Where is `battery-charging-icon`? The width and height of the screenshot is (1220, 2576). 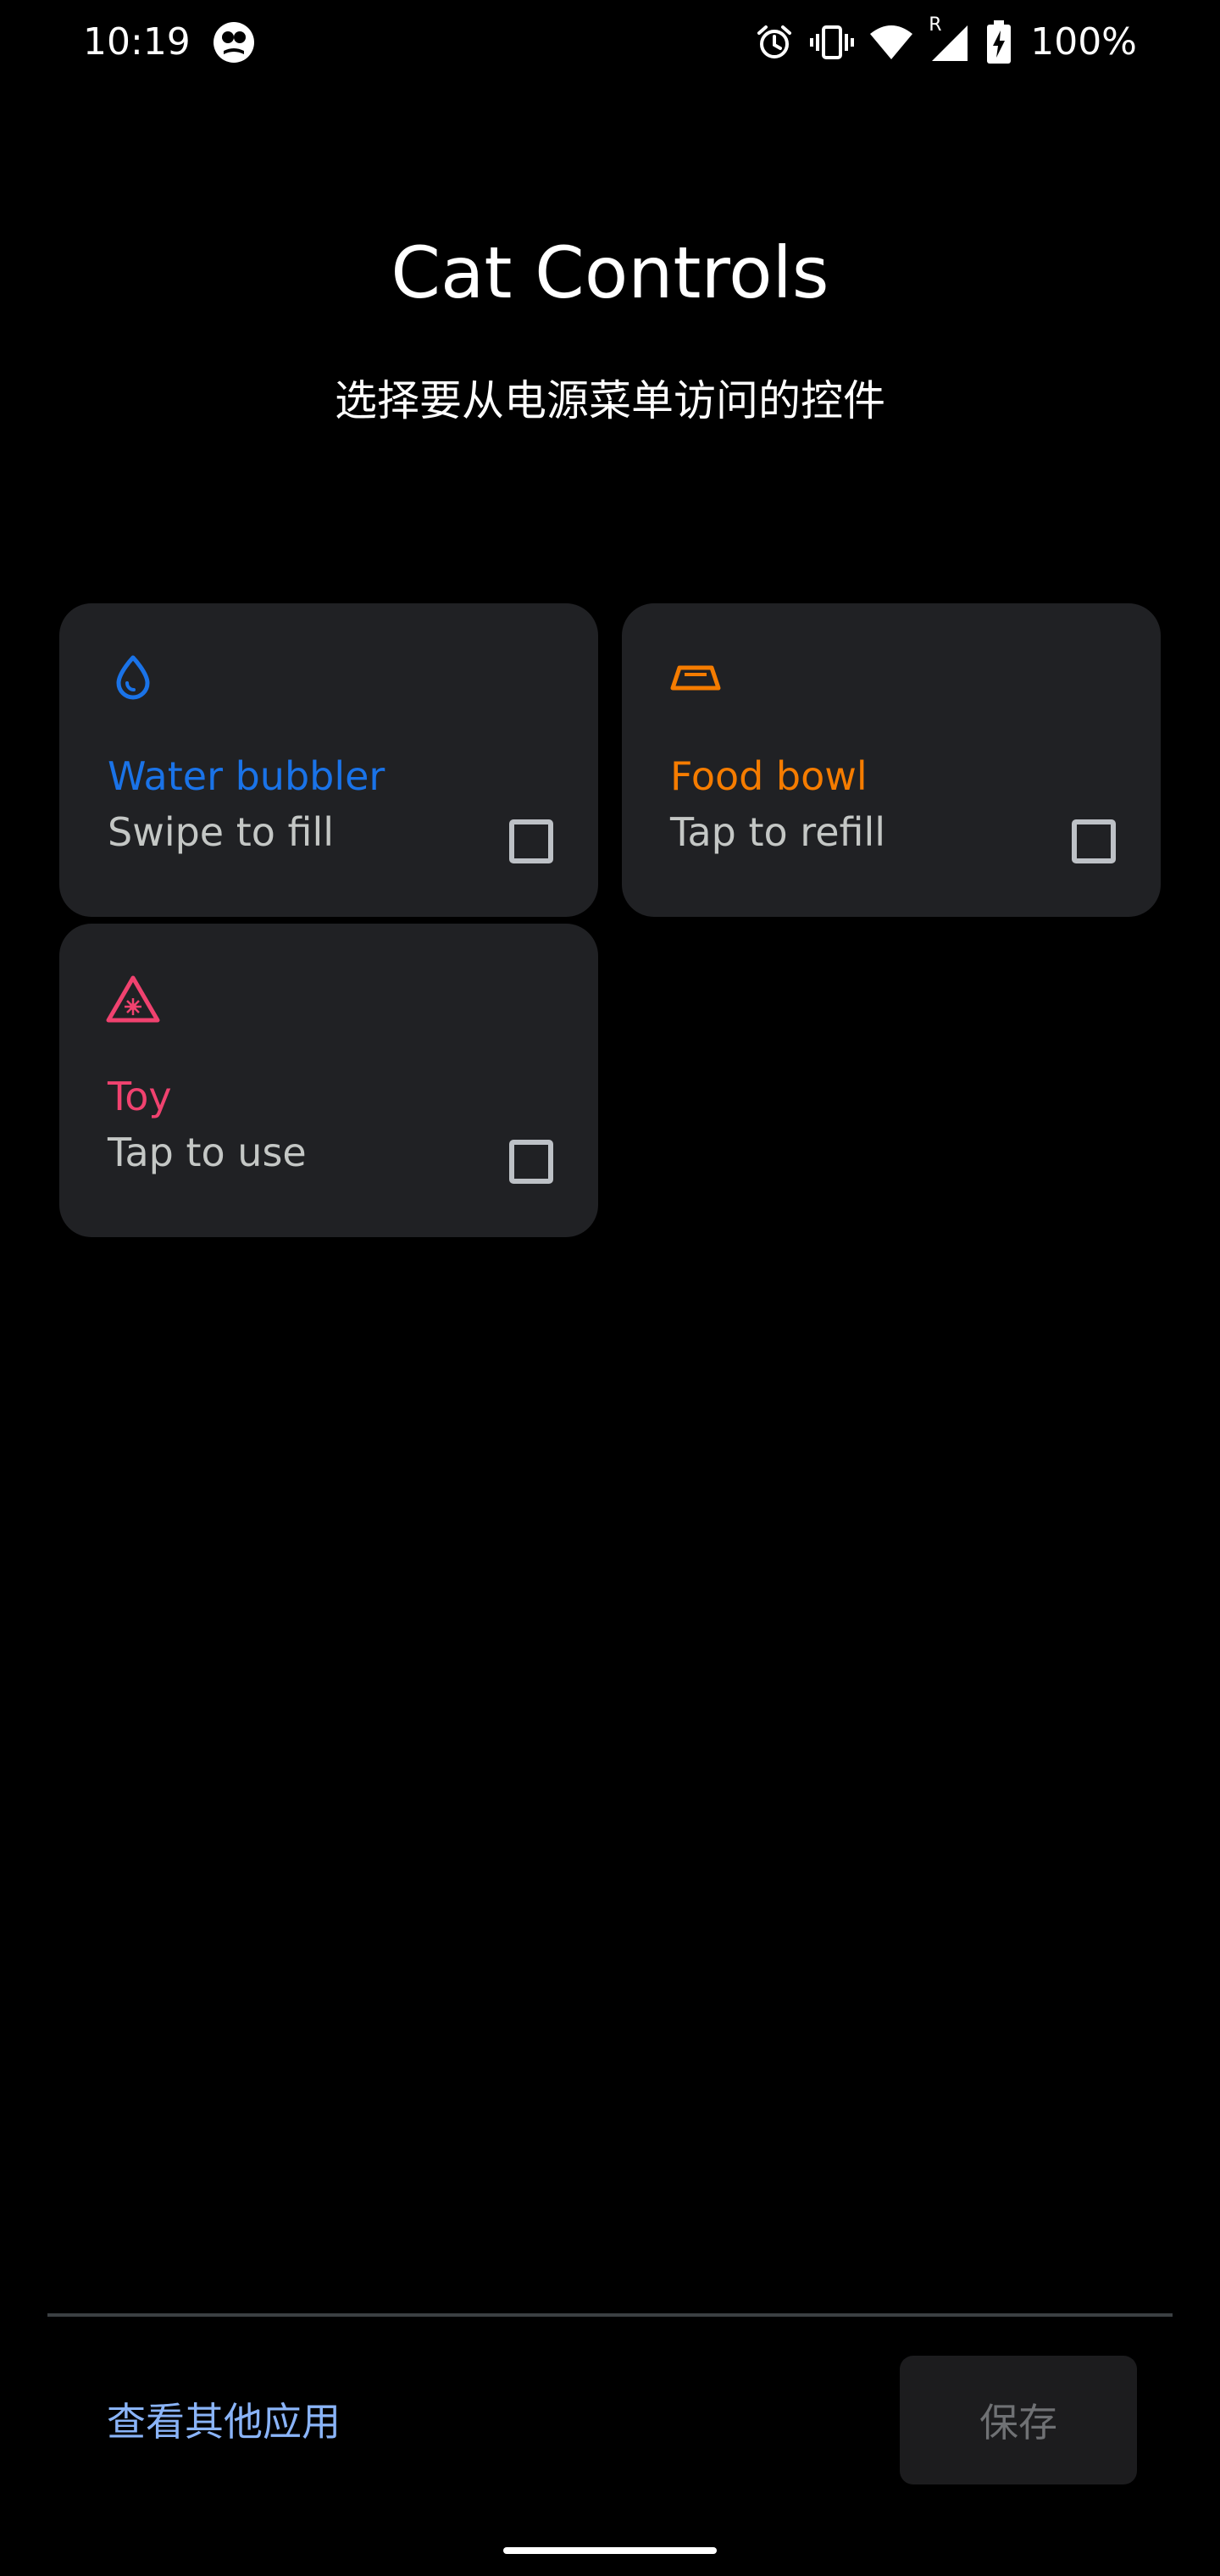
battery-charging-icon is located at coordinates (999, 42).